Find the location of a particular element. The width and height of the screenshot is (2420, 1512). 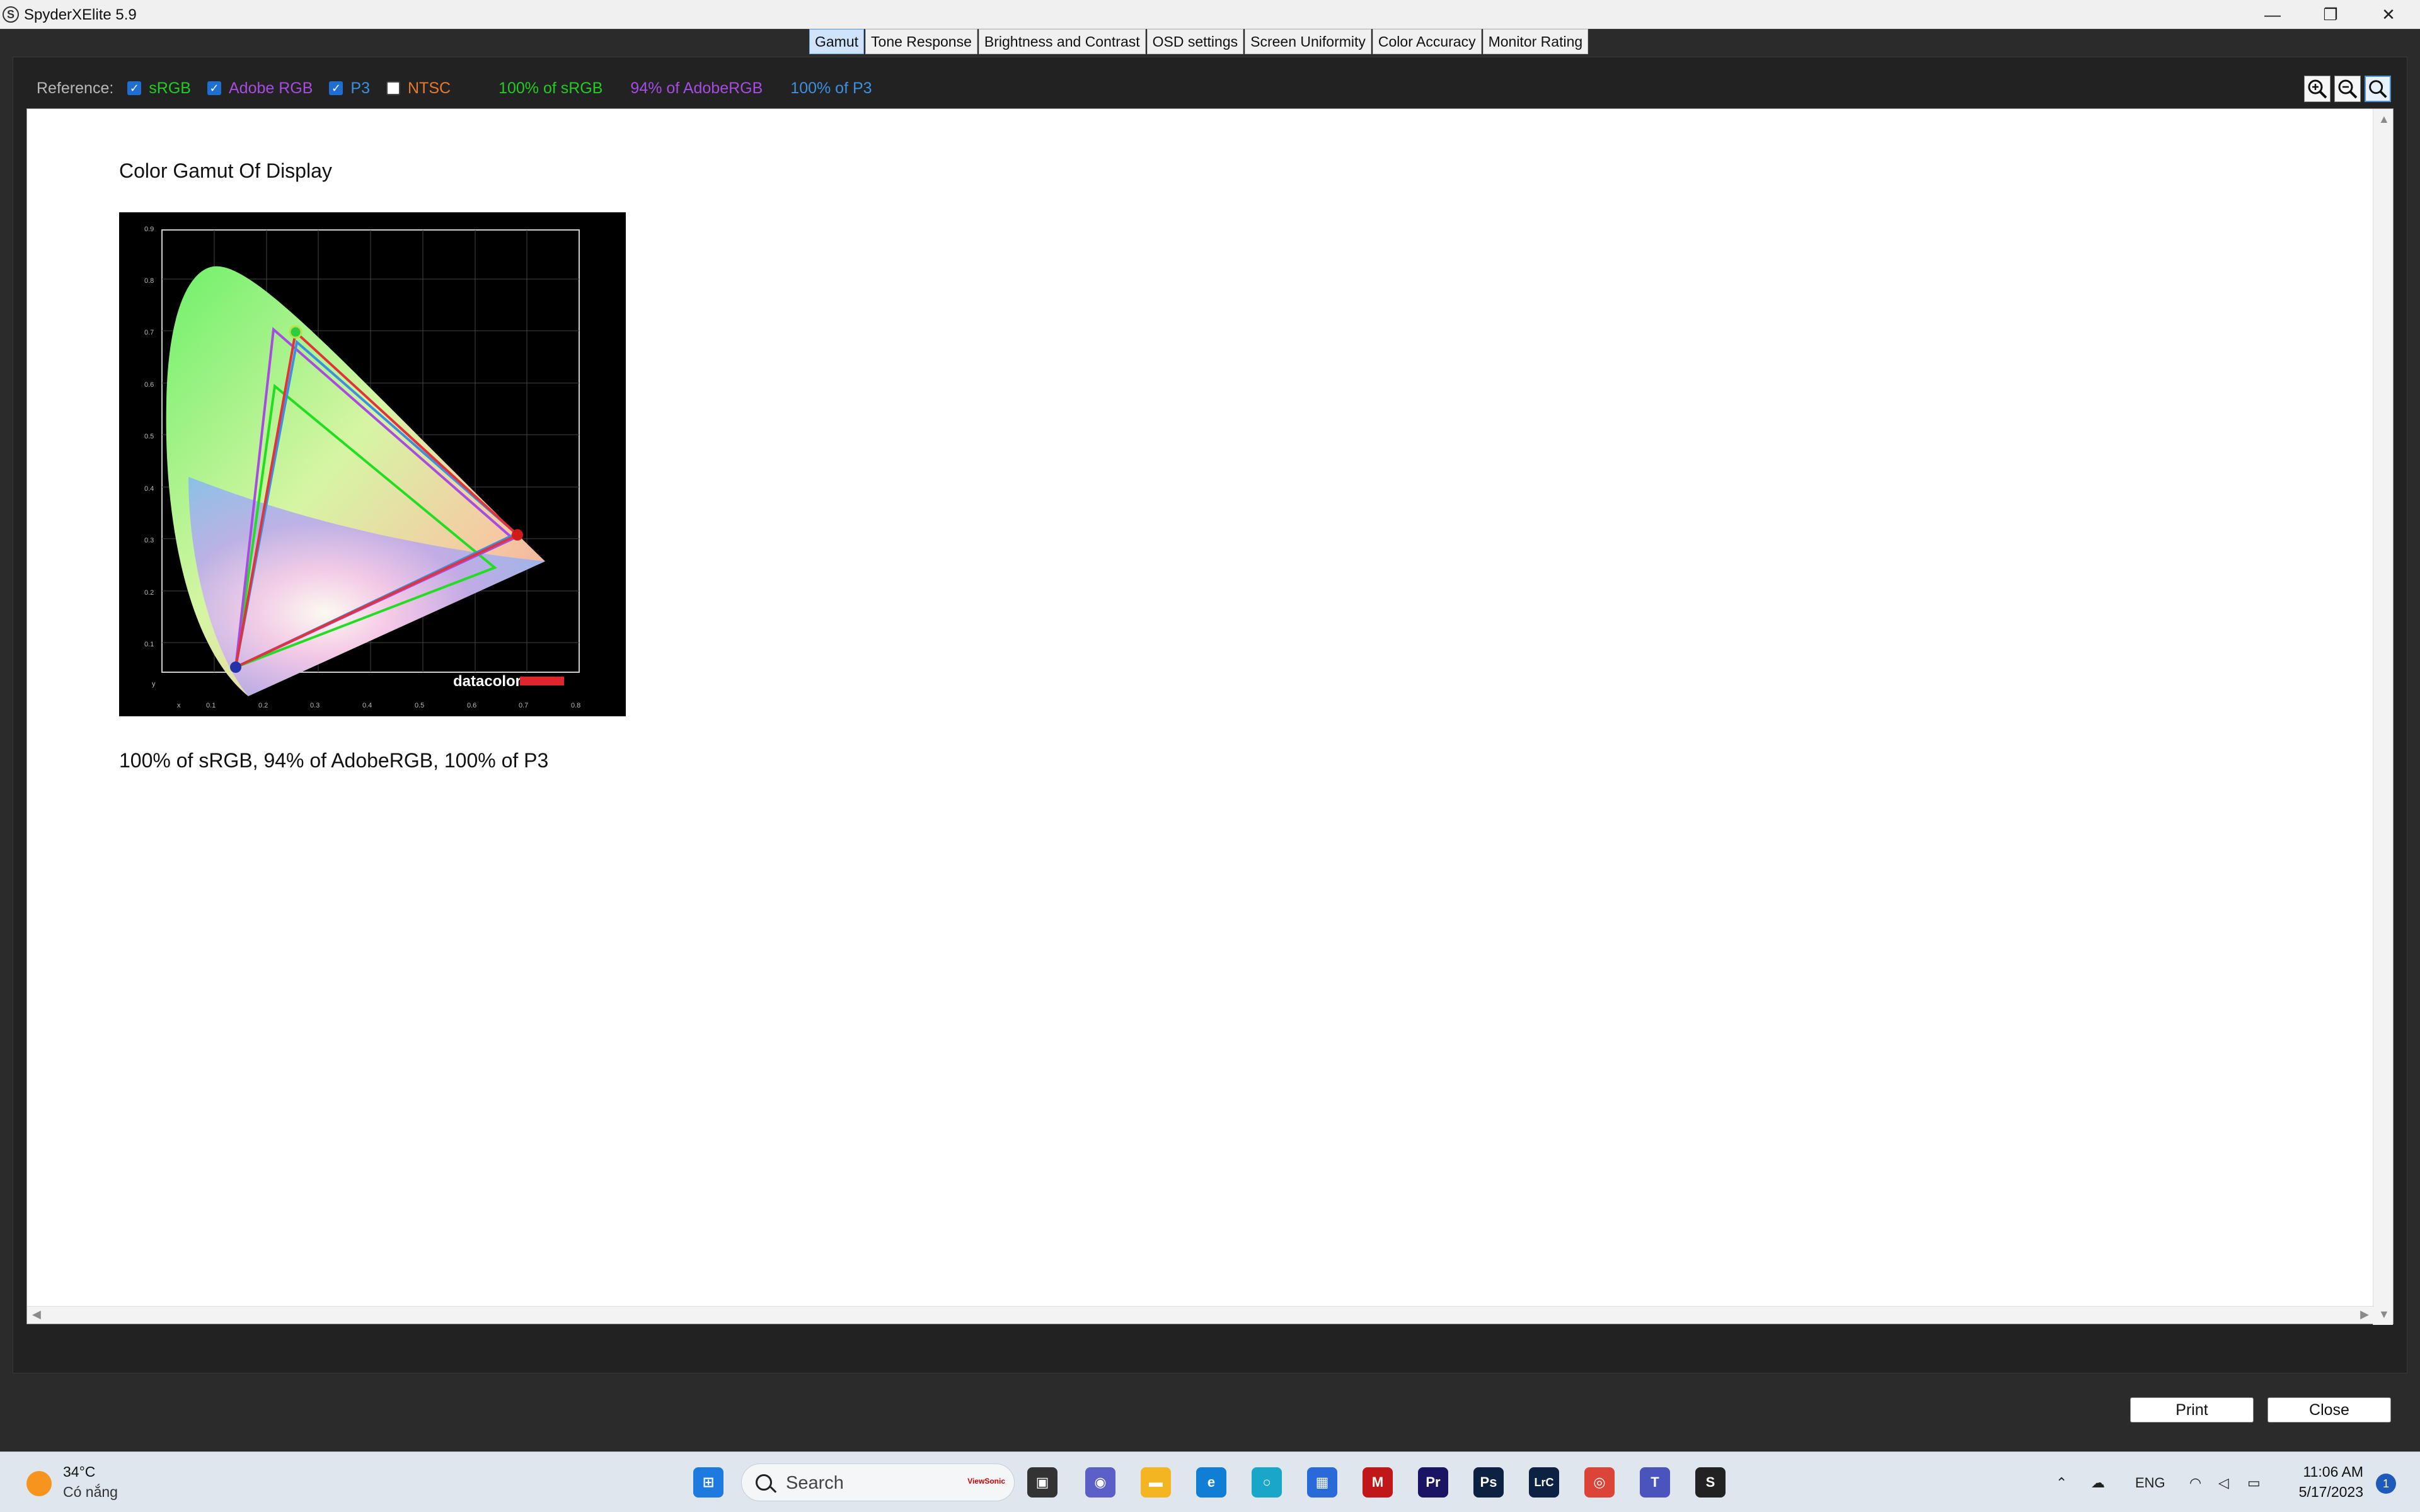

zoom-out-icon is located at coordinates (2348, 89).